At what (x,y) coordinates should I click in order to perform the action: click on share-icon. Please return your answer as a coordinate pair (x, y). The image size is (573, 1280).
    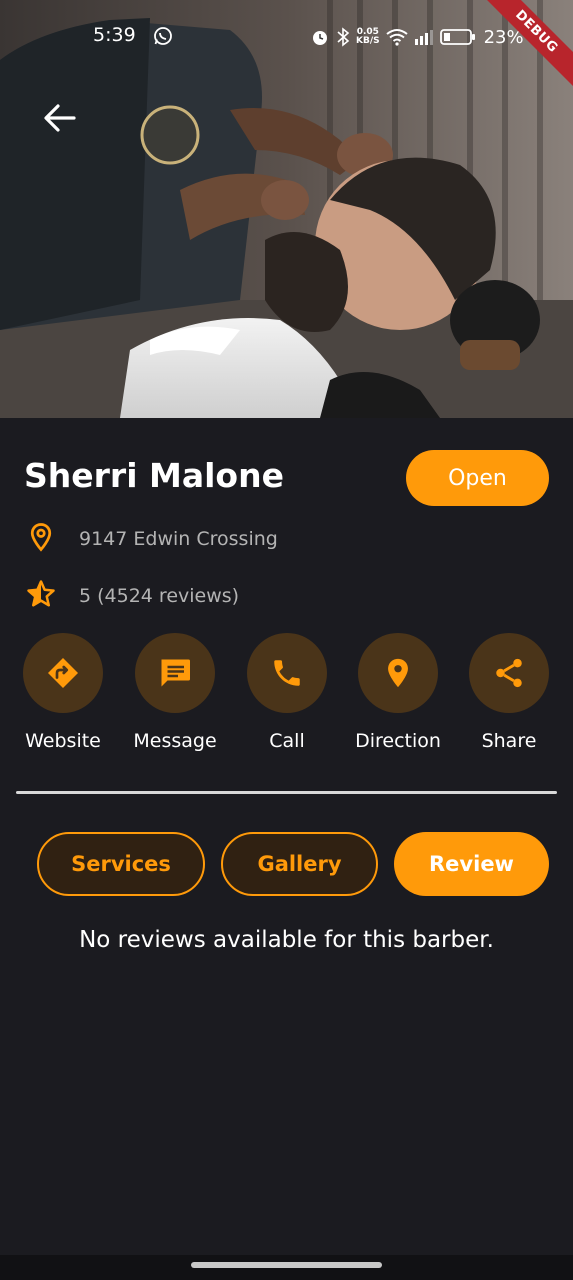
    Looking at the image, I should click on (509, 673).